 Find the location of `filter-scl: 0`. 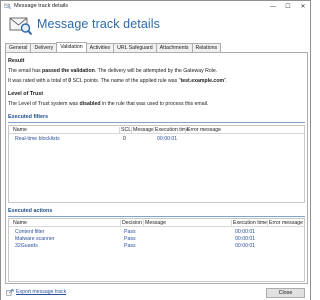

filter-scl: 0 is located at coordinates (124, 139).